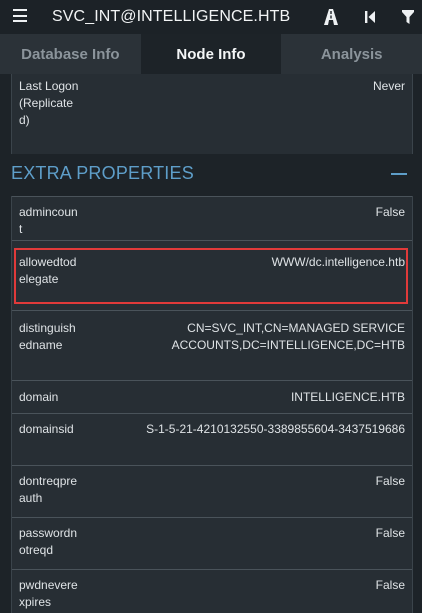 The image size is (422, 613). Describe the element at coordinates (46, 429) in the screenshot. I see `property-key: domainsid` at that location.